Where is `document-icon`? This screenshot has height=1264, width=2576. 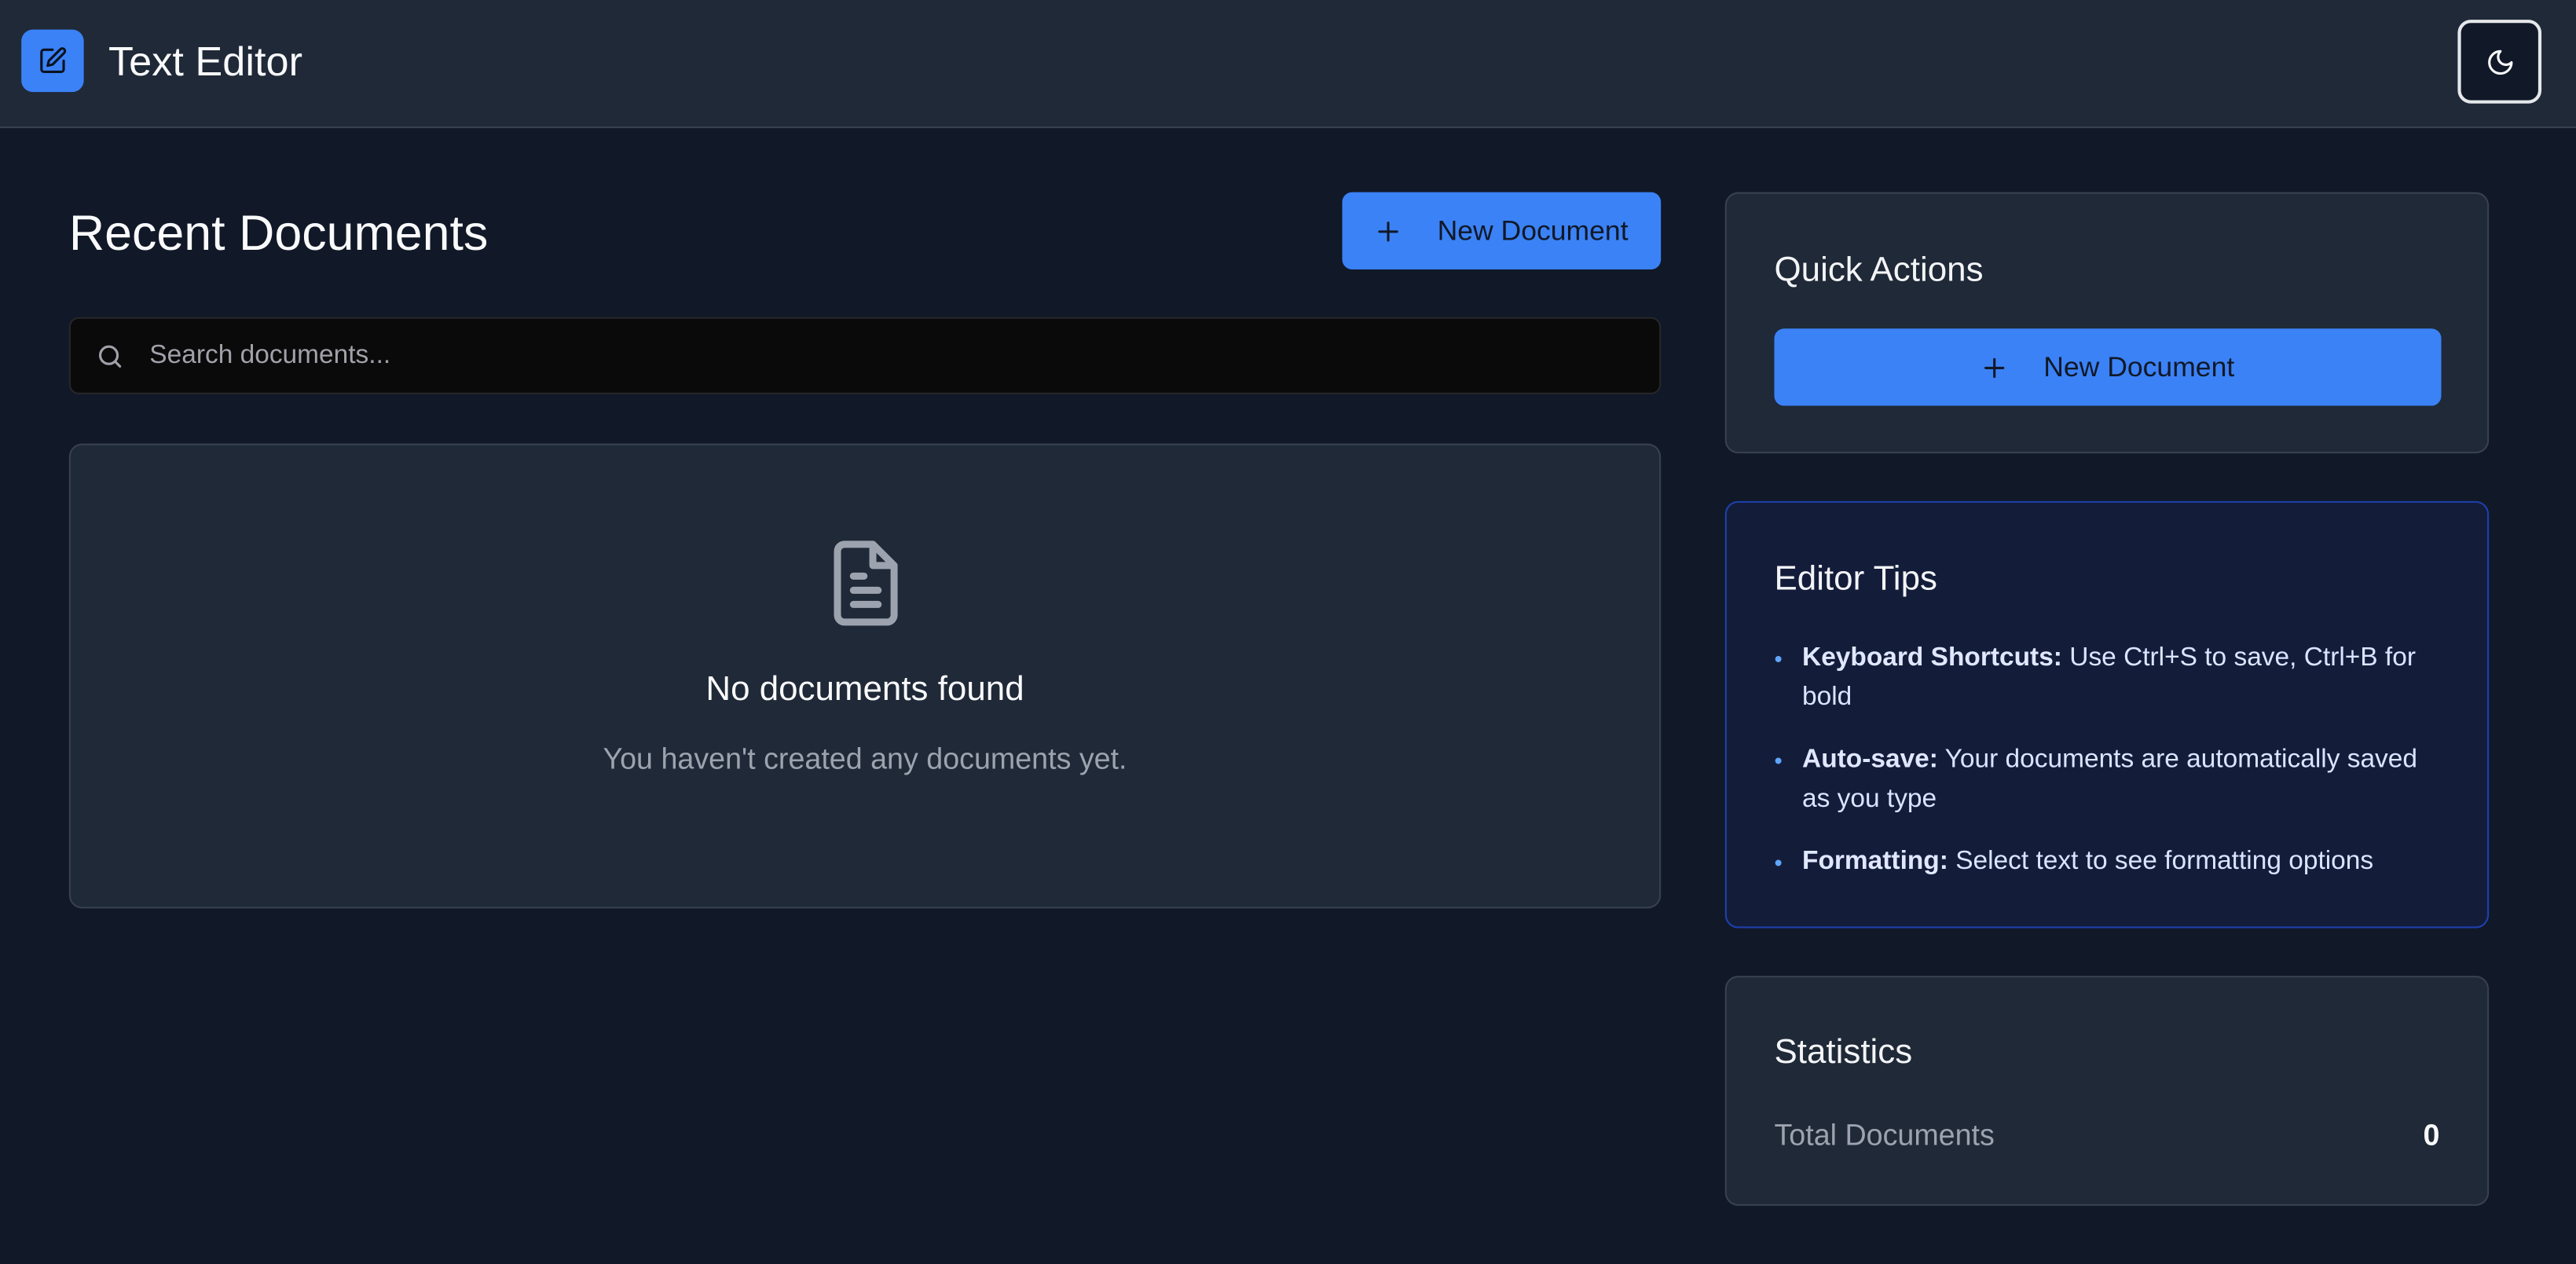 document-icon is located at coordinates (866, 583).